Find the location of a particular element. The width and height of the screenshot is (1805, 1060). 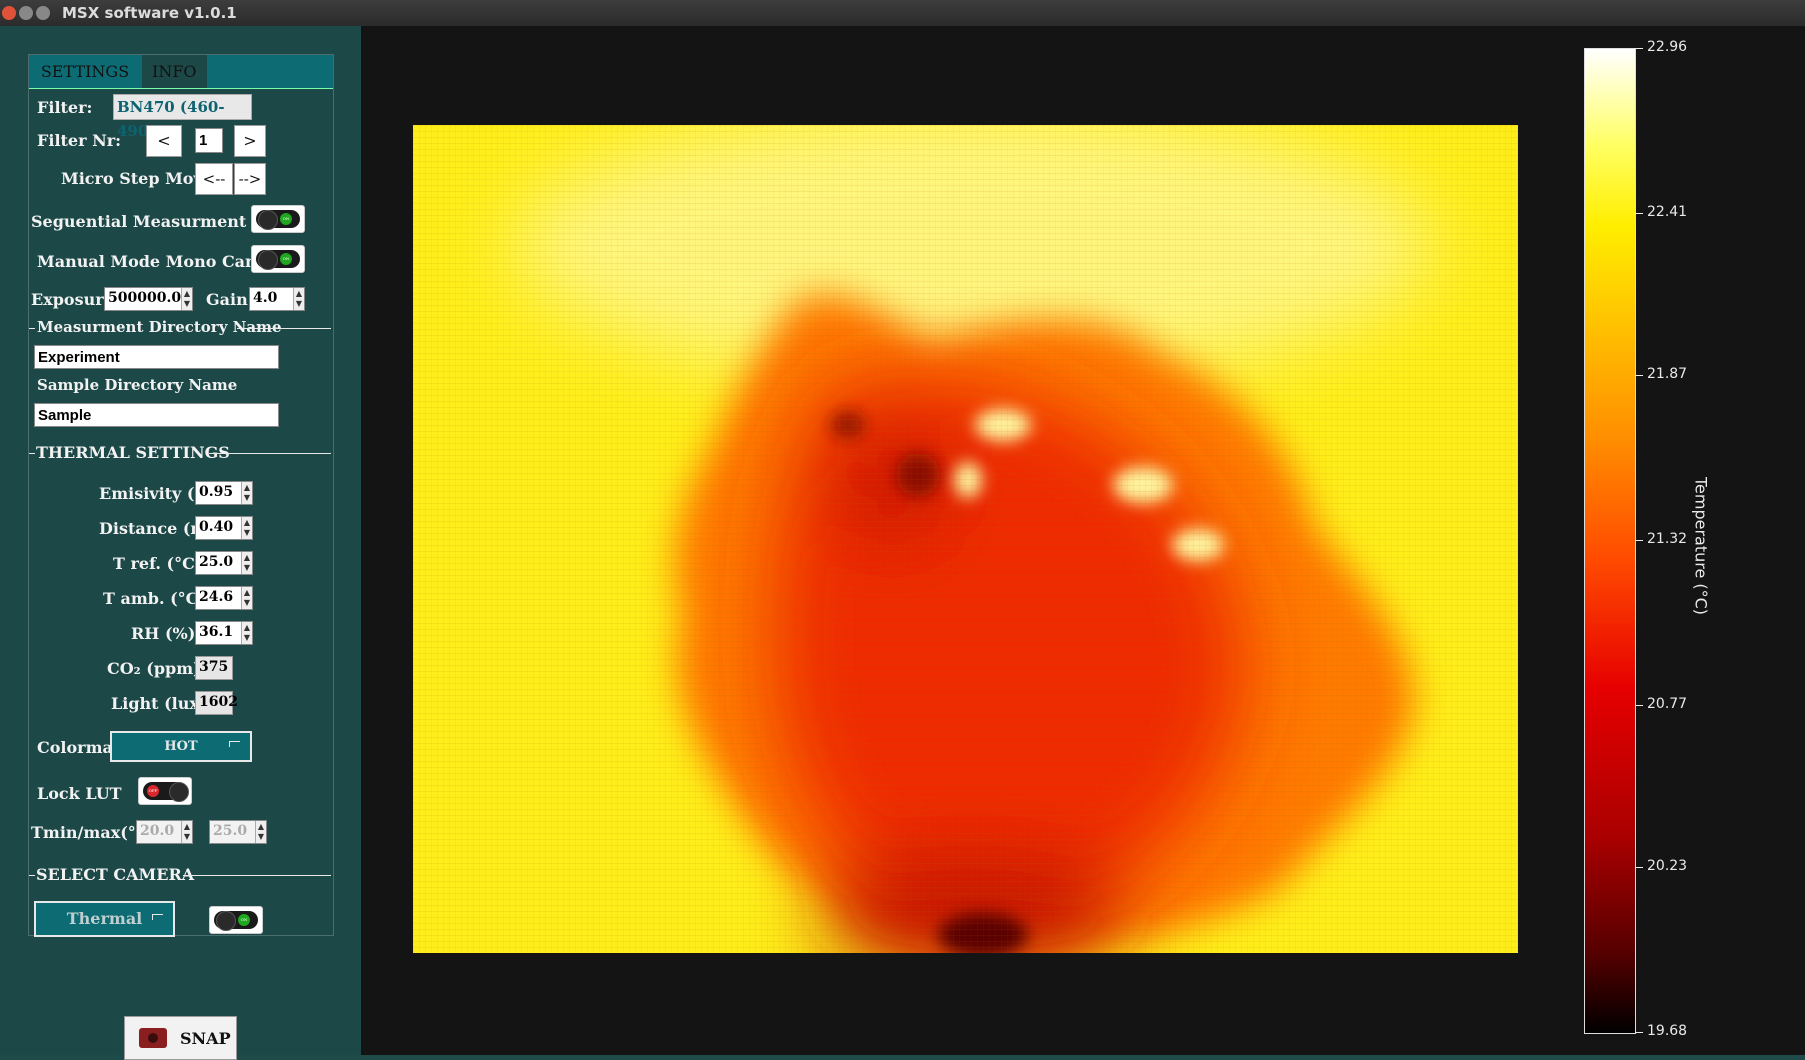

lock-lut-label: Lock LUT is located at coordinates (79, 793).